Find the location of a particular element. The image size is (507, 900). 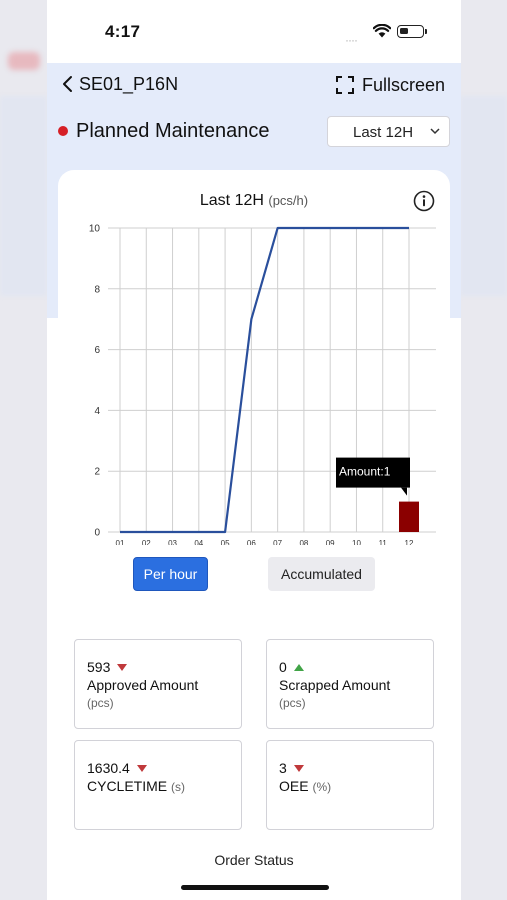

metric-label-text: CYCLETIME is located at coordinates (127, 786).